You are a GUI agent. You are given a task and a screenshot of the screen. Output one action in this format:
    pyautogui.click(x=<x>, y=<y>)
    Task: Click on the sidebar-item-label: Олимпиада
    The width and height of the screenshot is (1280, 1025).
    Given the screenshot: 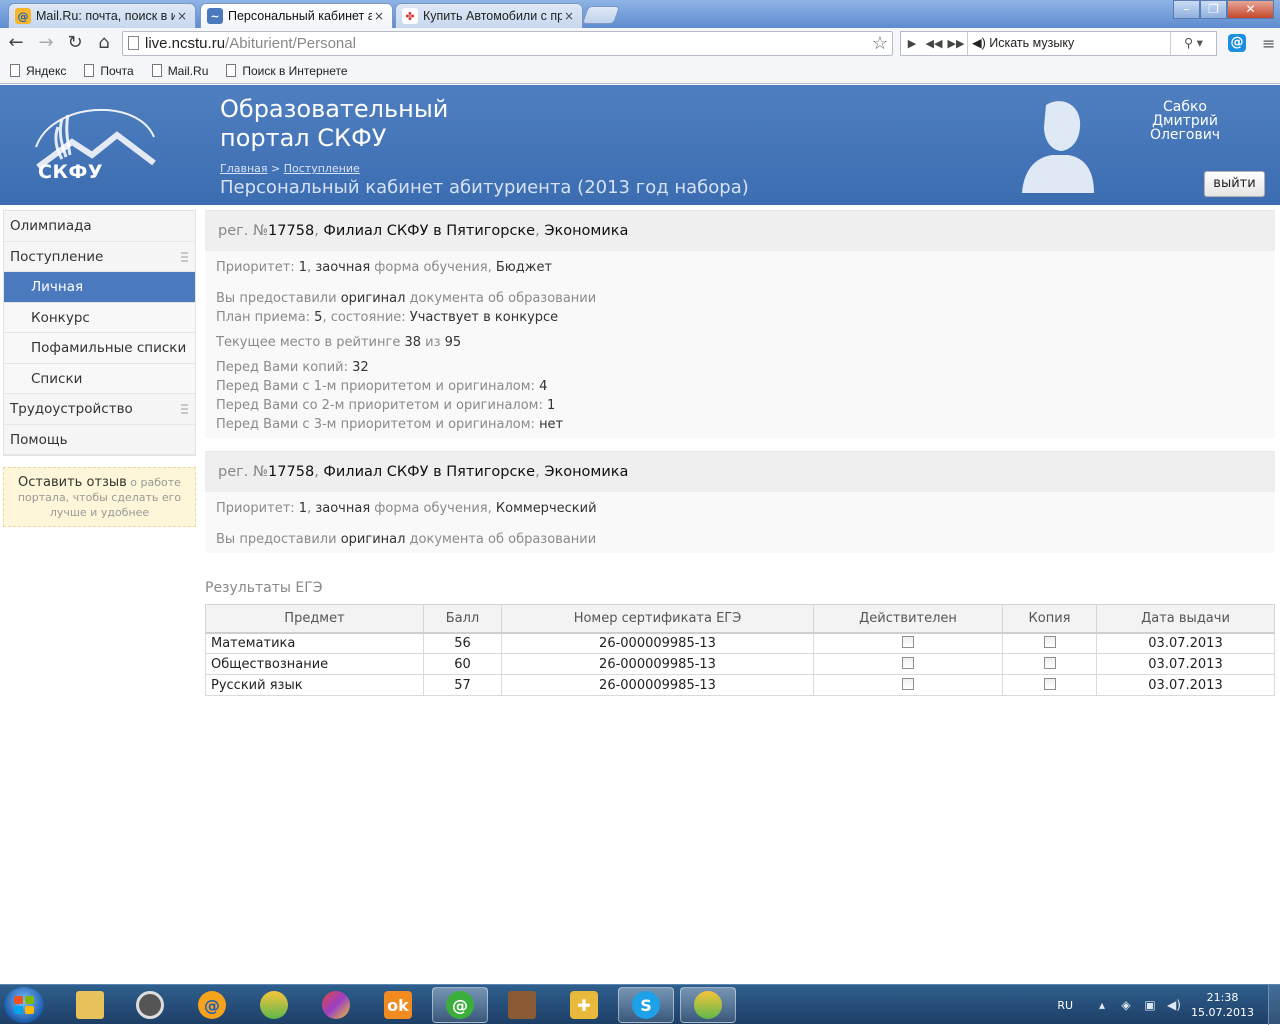 What is the action you would take?
    pyautogui.click(x=51, y=226)
    